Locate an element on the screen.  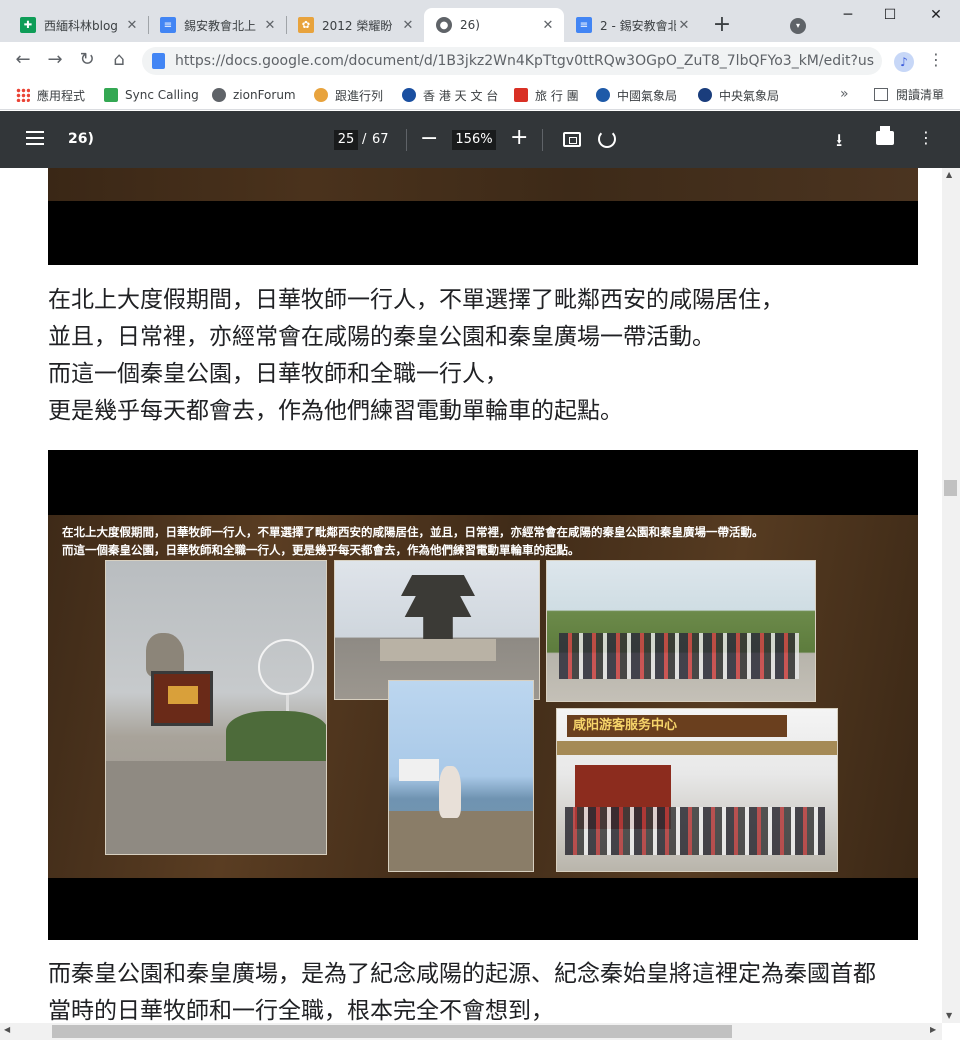
maximize-button: ☐ is located at coordinates (890, 16).